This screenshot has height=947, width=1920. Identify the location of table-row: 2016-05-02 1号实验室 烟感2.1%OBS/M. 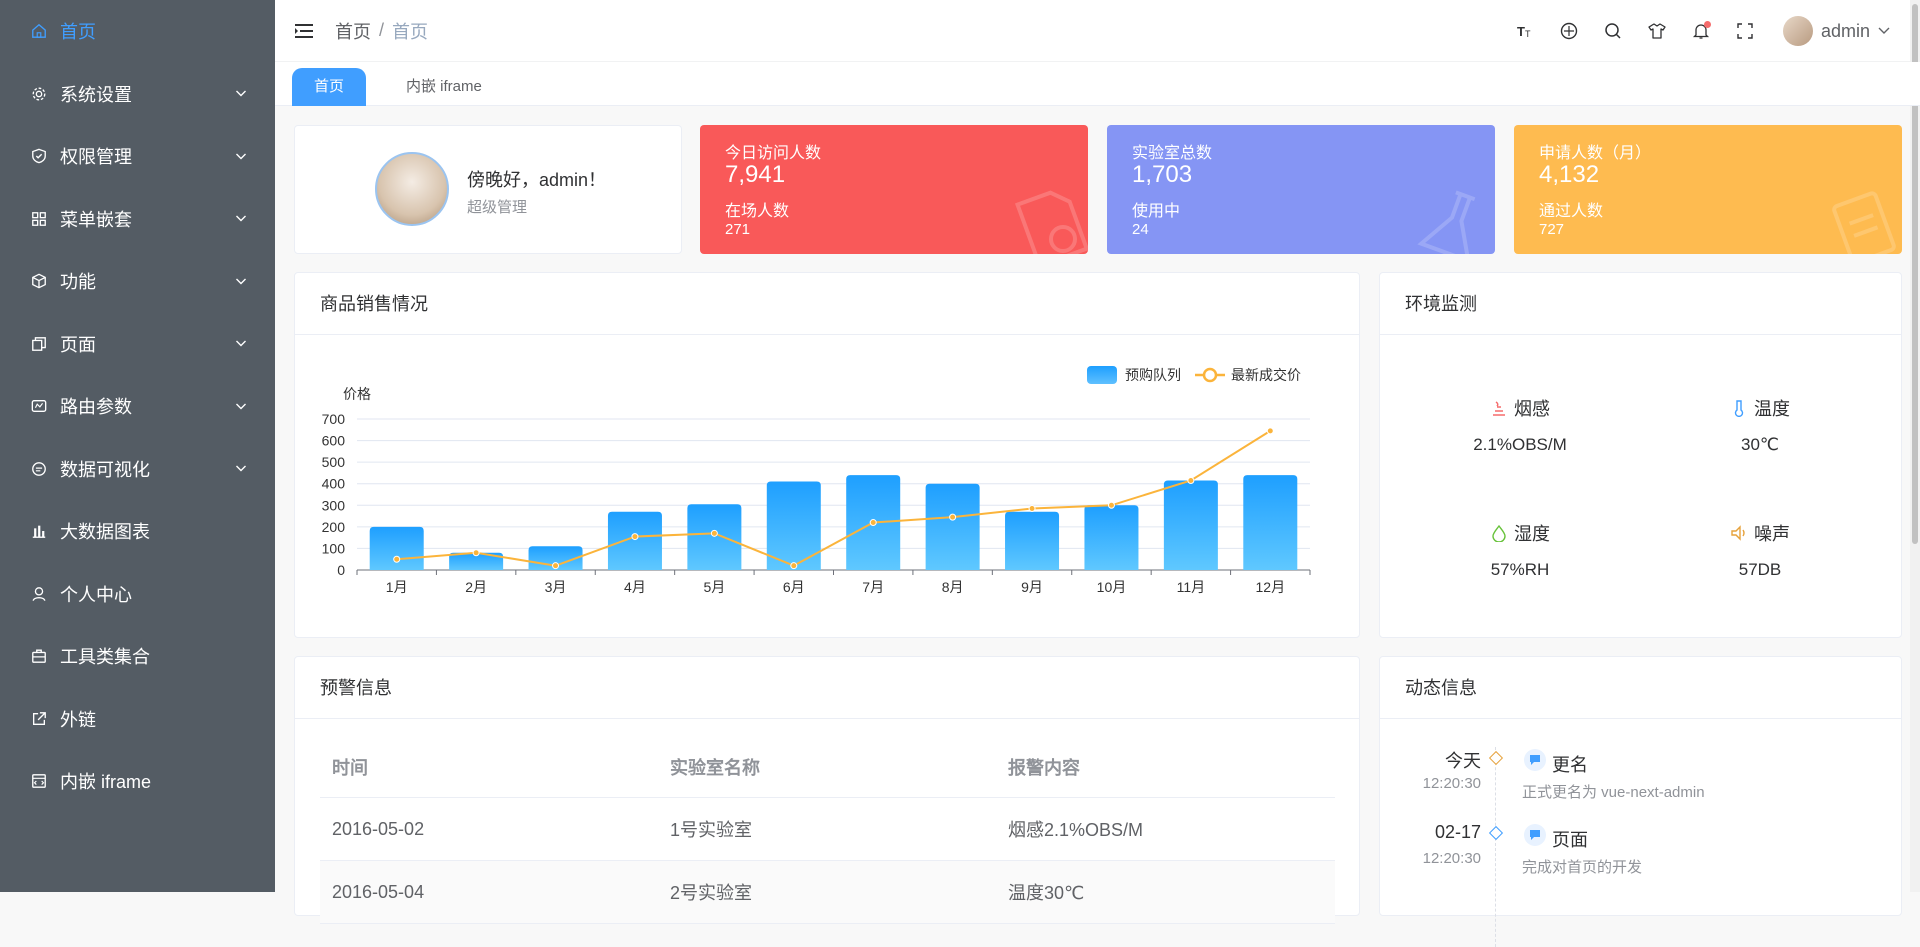
(827, 829).